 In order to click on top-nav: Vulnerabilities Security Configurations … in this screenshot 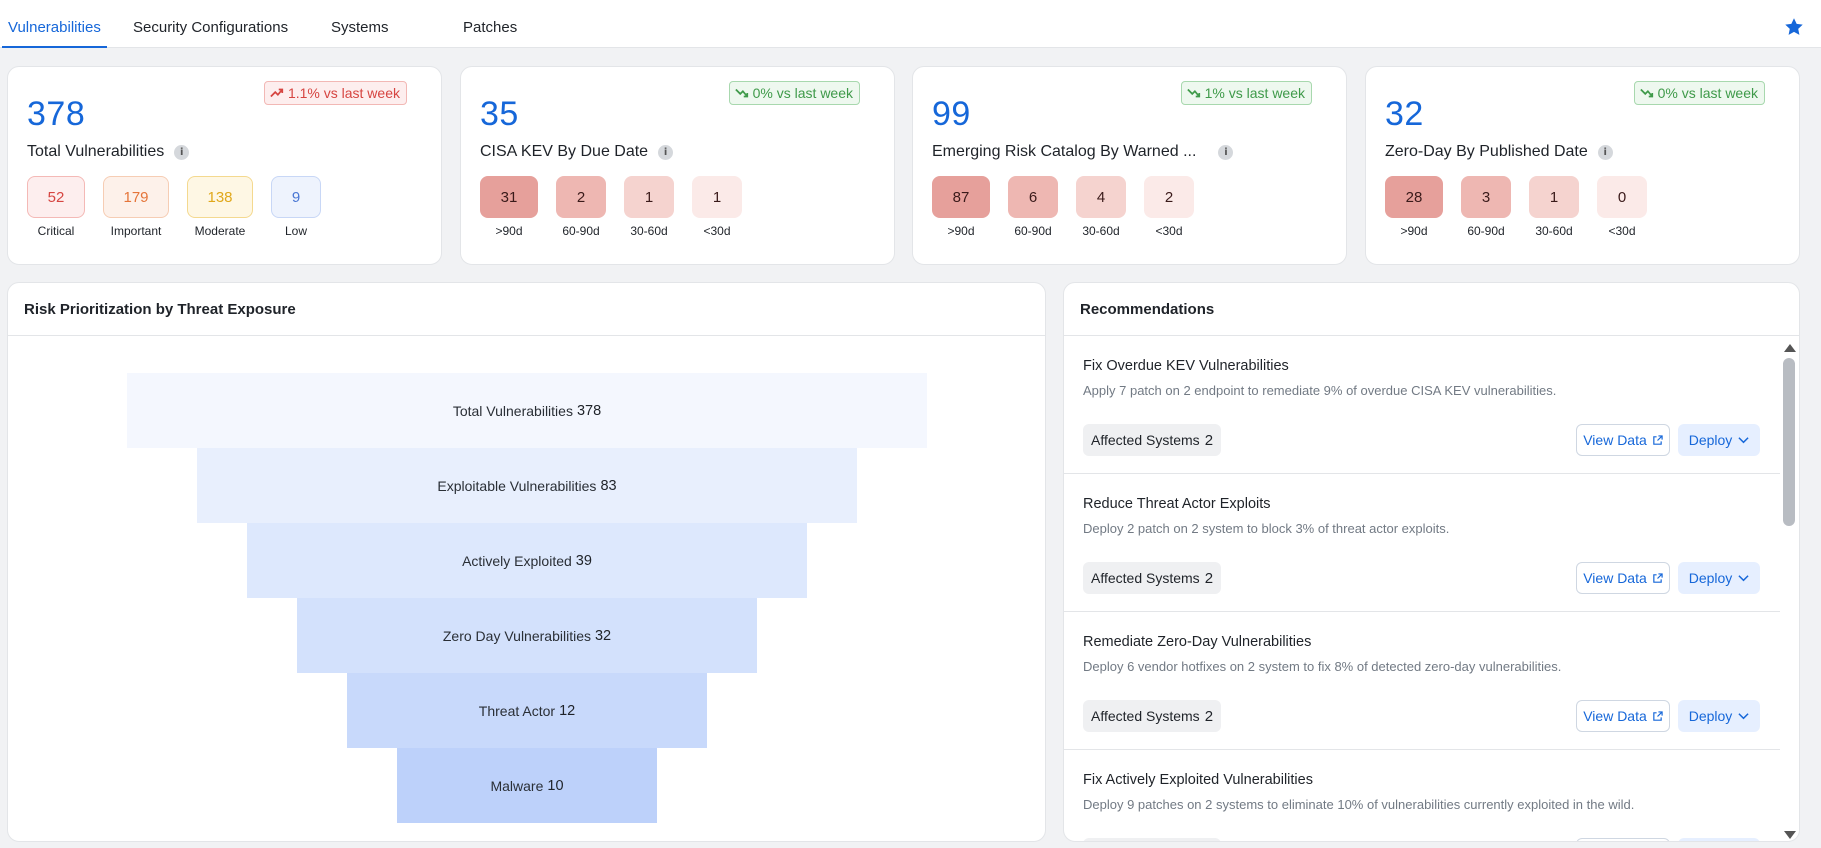, I will do `click(910, 24)`.